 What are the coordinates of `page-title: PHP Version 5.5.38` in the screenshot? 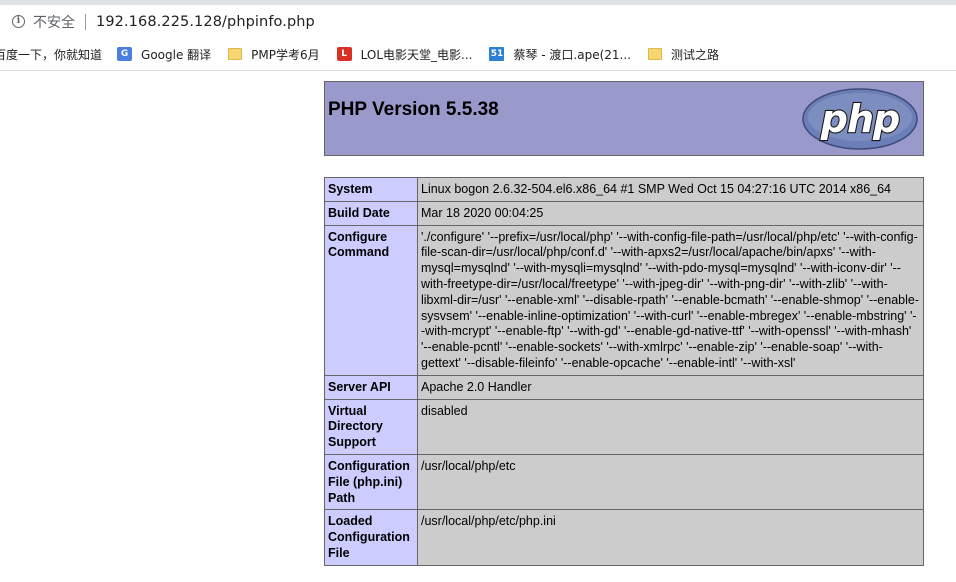 It's located at (413, 109).